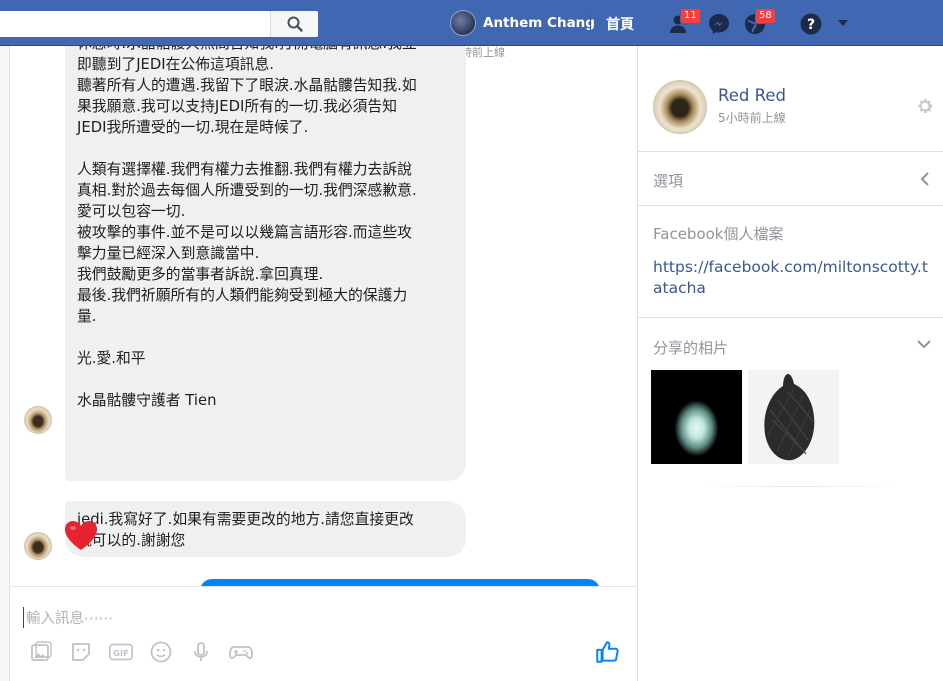 This screenshot has height=681, width=943. What do you see at coordinates (926, 179) in the screenshot?
I see `chevron-left-icon` at bounding box center [926, 179].